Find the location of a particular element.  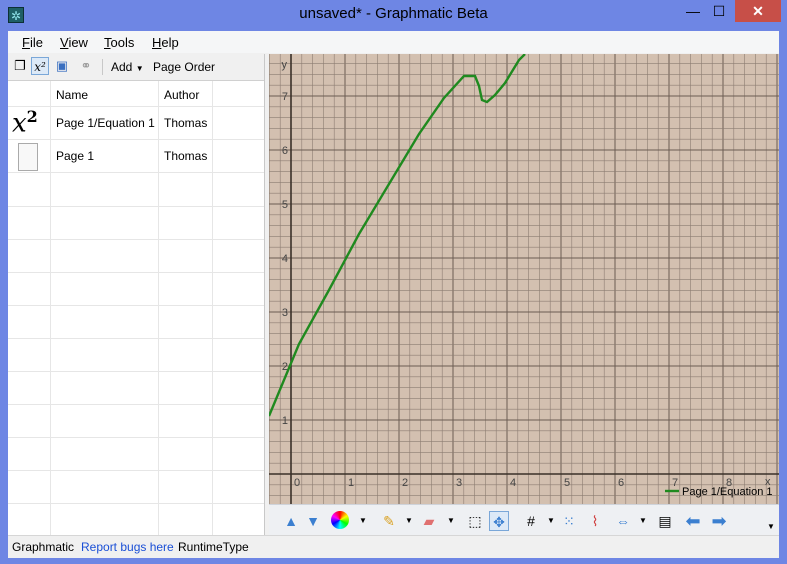

overflow-icon: ▼ is located at coordinates (771, 527).